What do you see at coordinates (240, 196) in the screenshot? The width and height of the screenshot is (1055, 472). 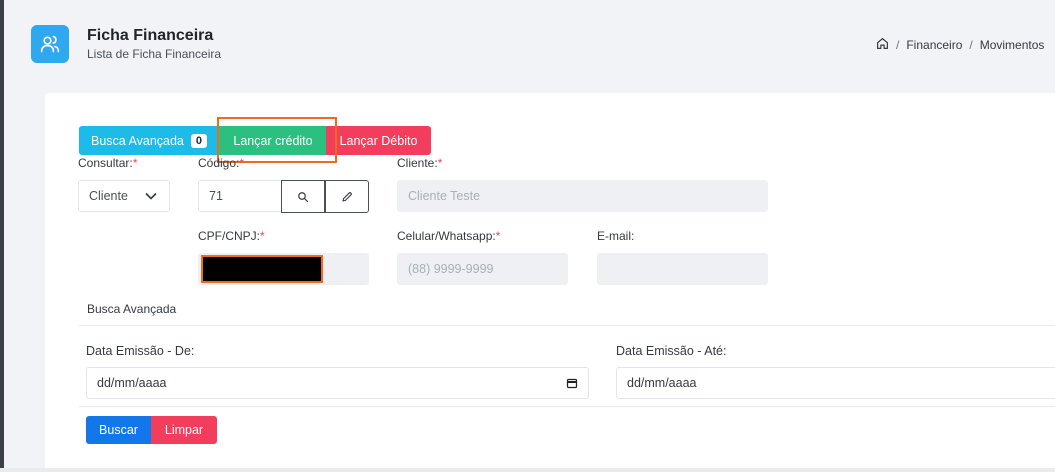 I see `codigo-input: 71` at bounding box center [240, 196].